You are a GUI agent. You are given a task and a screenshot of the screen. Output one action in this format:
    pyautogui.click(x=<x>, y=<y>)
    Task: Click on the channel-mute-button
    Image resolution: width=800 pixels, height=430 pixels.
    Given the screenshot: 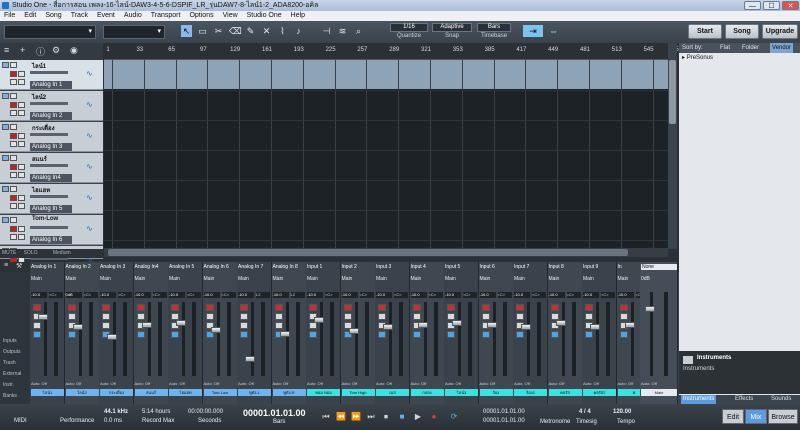 What is the action you would take?
    pyautogui.click(x=278, y=325)
    